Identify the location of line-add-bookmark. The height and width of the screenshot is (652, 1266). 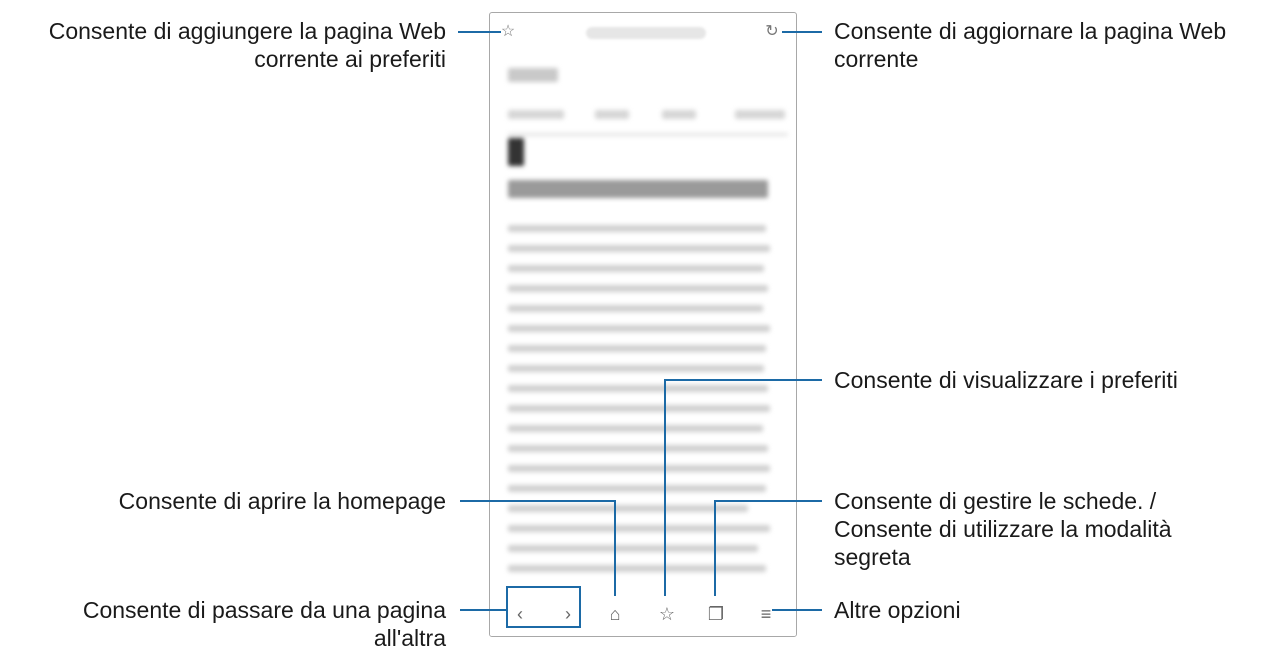
(479, 32).